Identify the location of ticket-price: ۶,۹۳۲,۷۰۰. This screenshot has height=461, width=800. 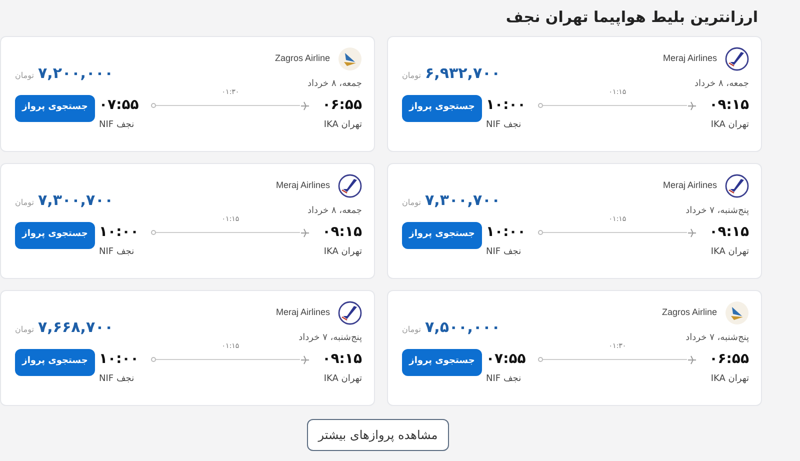
(462, 73).